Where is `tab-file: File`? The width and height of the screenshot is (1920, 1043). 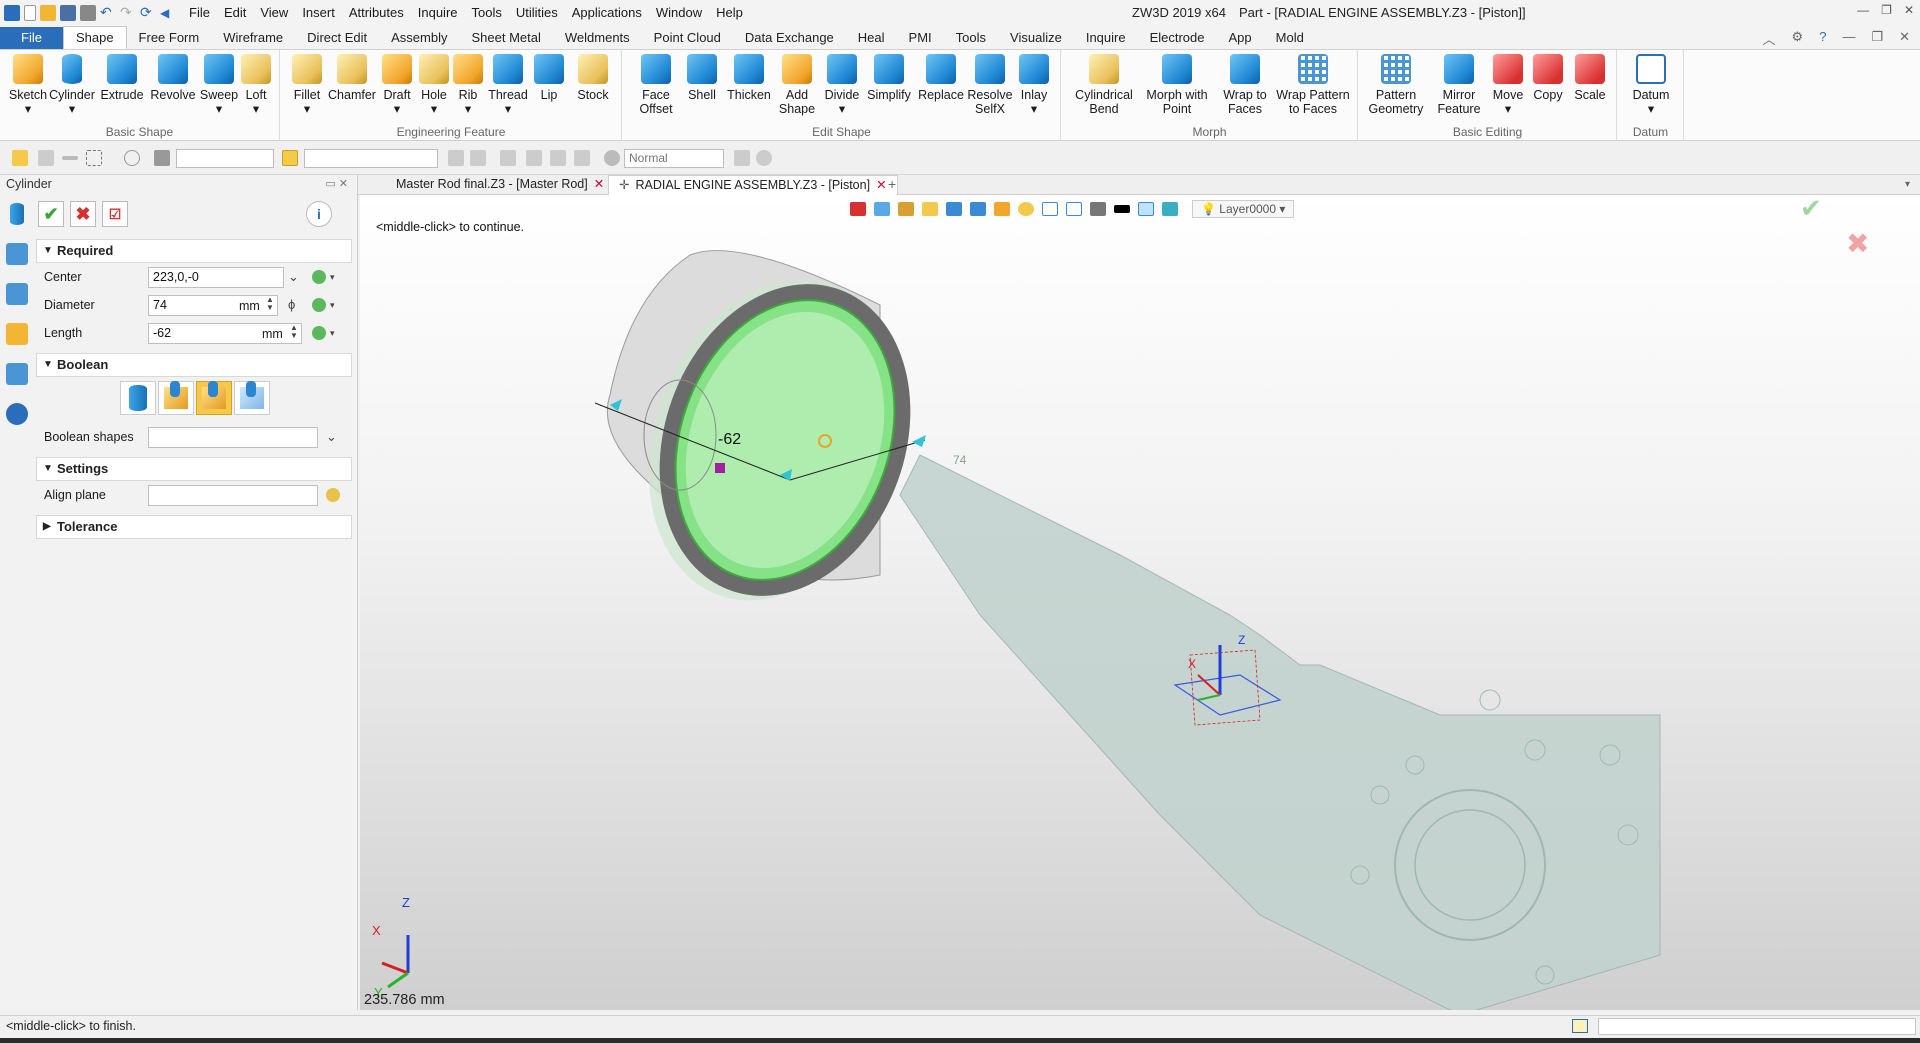 tab-file: File is located at coordinates (31, 38).